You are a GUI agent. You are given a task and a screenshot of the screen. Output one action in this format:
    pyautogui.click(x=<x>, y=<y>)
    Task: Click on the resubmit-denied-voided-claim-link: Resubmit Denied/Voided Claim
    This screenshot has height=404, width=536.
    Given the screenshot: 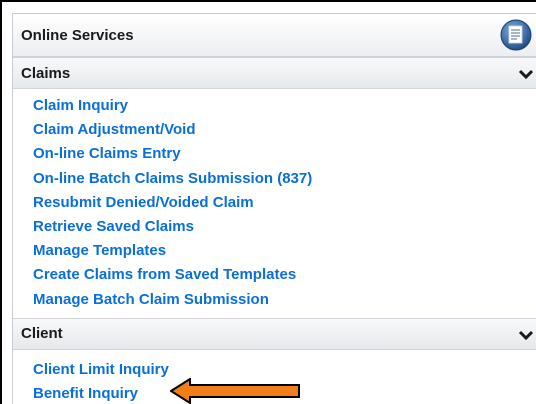 What is the action you would take?
    pyautogui.click(x=143, y=202)
    